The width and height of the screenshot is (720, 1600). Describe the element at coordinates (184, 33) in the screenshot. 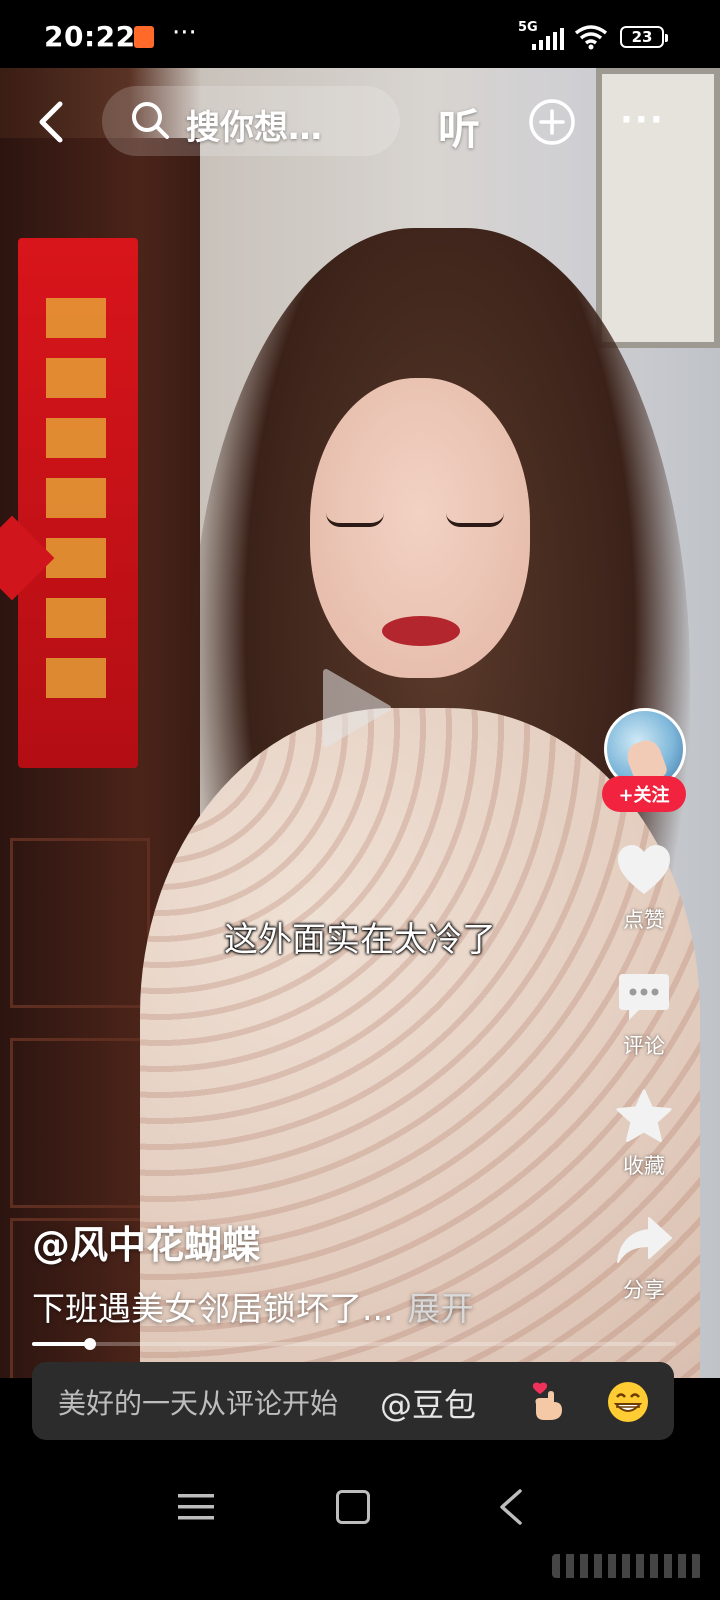

I see `status-more-dots: ···` at that location.